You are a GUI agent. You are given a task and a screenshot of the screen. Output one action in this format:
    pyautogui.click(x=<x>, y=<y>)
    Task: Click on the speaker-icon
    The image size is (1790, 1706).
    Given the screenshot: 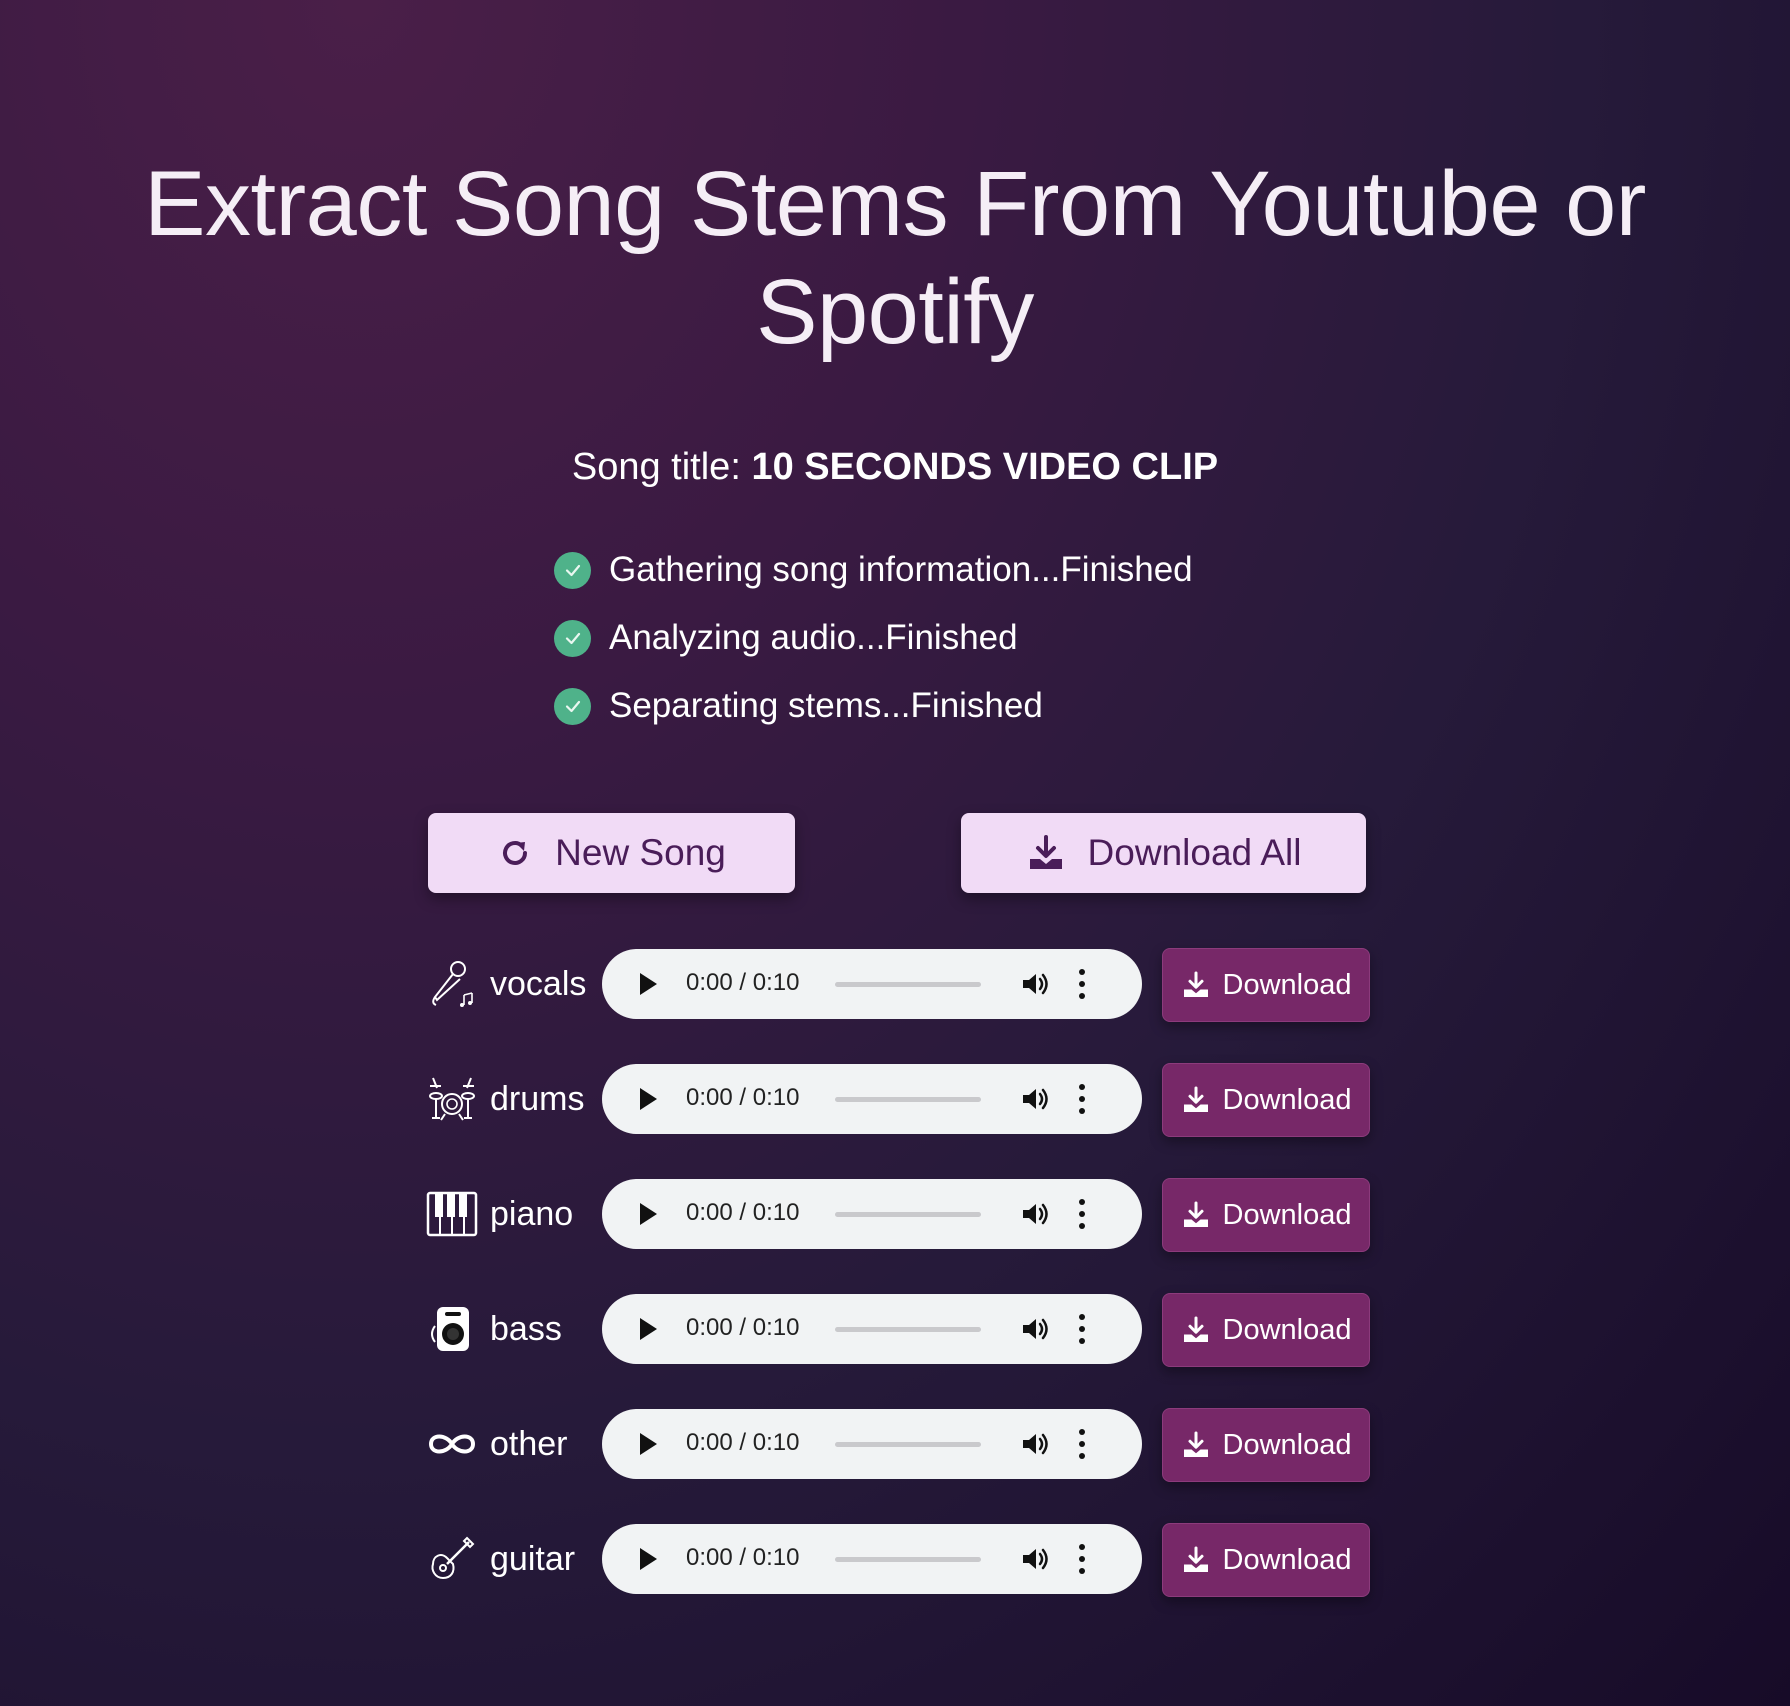 What is the action you would take?
    pyautogui.click(x=452, y=1329)
    